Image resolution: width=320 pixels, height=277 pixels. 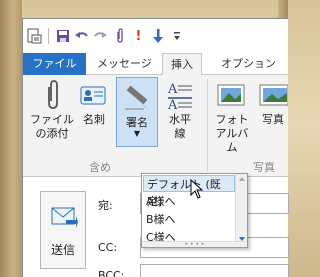 What do you see at coordinates (273, 95) in the screenshot?
I see `photo-icon` at bounding box center [273, 95].